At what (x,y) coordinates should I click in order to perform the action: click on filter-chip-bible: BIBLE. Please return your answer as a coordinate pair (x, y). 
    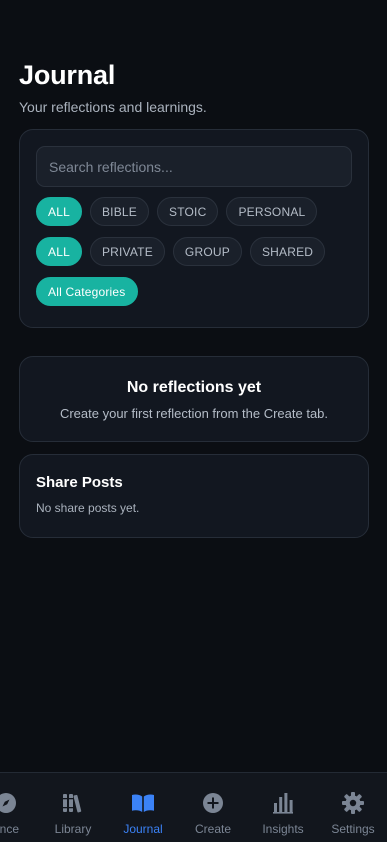
    Looking at the image, I should click on (119, 211).